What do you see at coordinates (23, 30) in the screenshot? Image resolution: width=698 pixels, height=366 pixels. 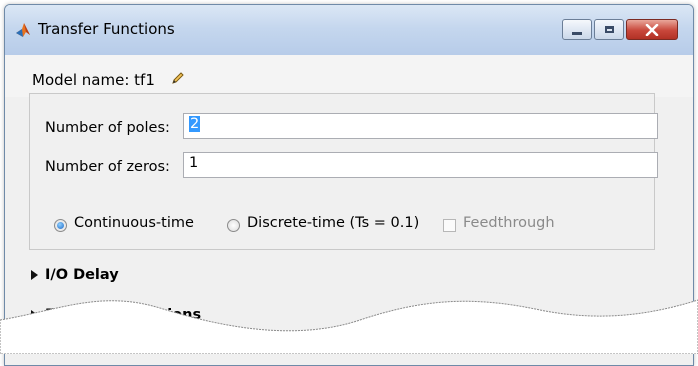 I see `matlab-logo-icon` at bounding box center [23, 30].